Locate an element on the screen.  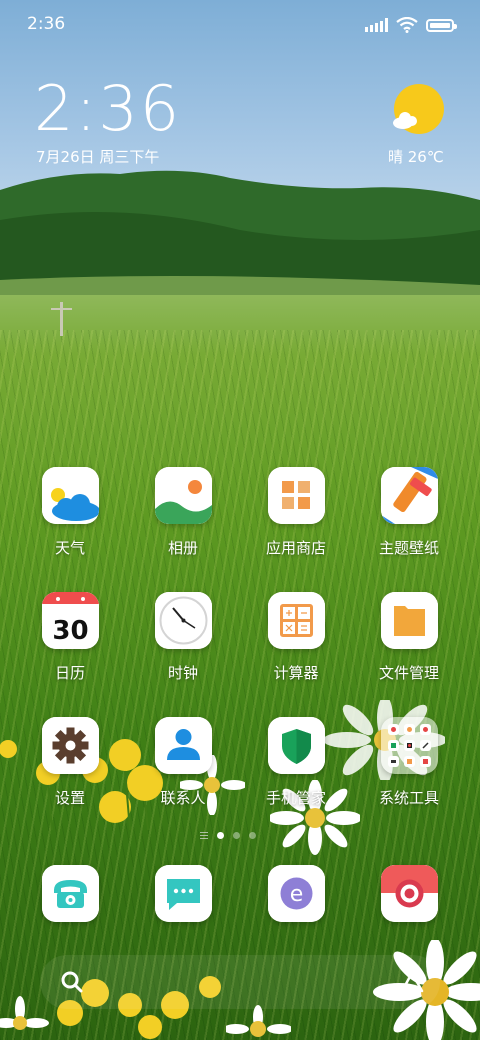
page-indicator-menu is located at coordinates (204, 835).